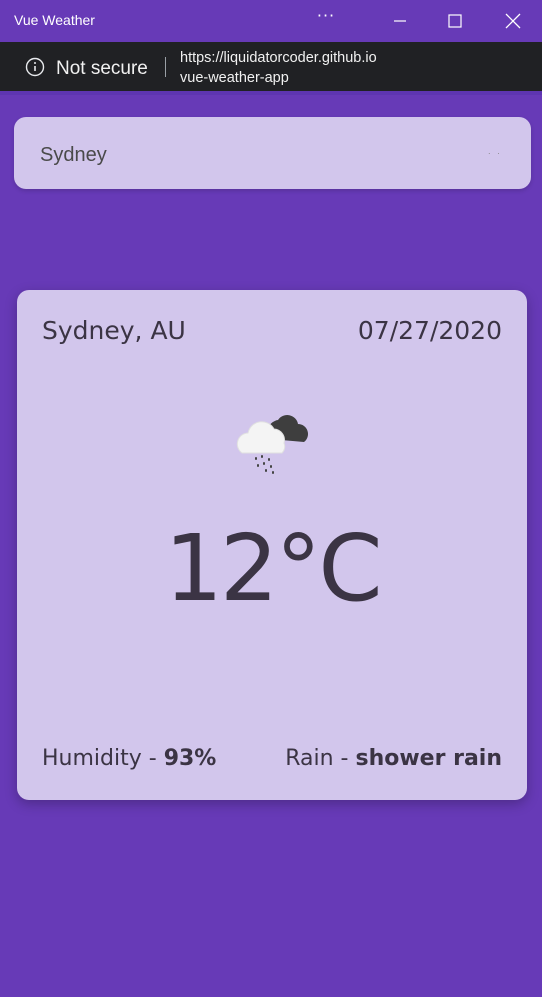 This screenshot has width=542, height=997. Describe the element at coordinates (102, 69) in the screenshot. I see `security-status: Not secure` at that location.